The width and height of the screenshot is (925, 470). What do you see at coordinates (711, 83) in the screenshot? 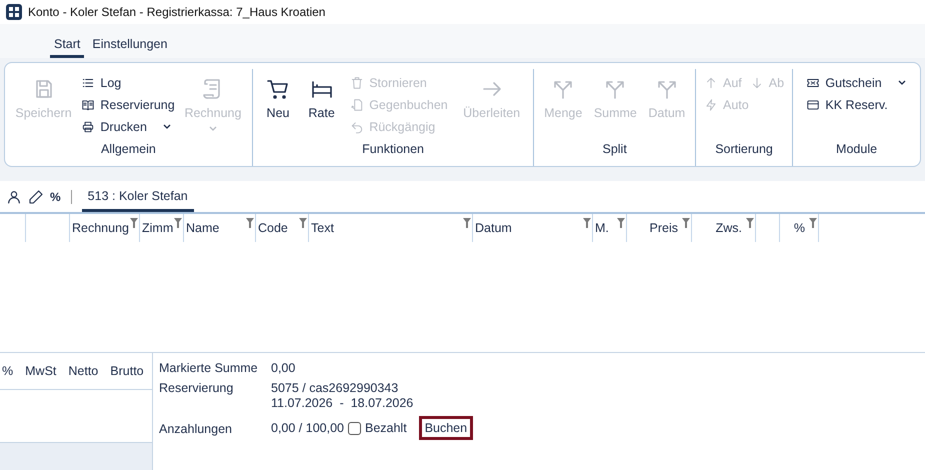
I see `arrow-up-icon` at bounding box center [711, 83].